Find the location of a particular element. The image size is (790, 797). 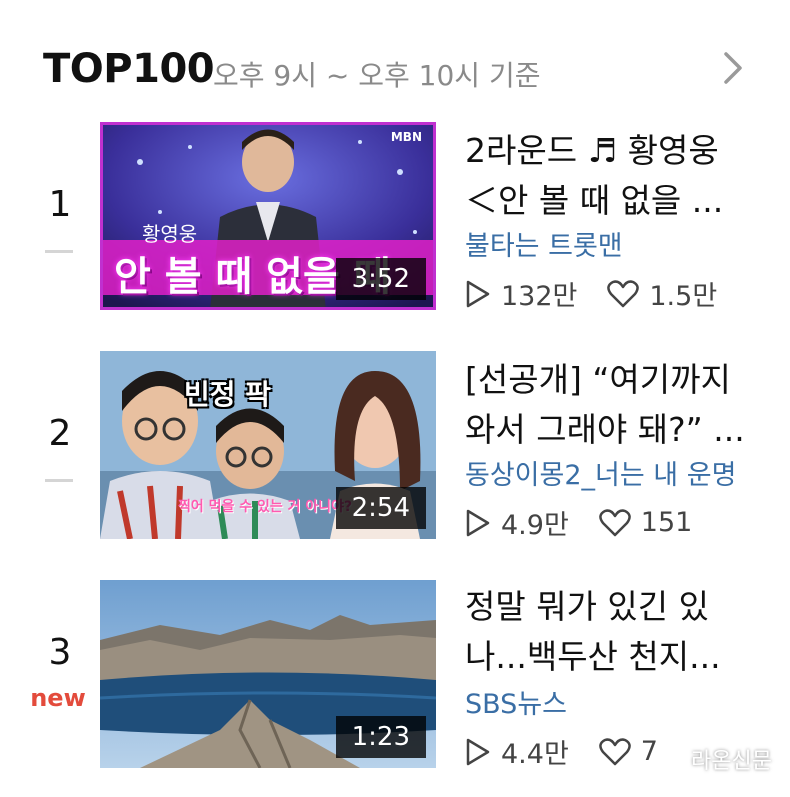

thumbnail-name: 황영웅 is located at coordinates (170, 234).